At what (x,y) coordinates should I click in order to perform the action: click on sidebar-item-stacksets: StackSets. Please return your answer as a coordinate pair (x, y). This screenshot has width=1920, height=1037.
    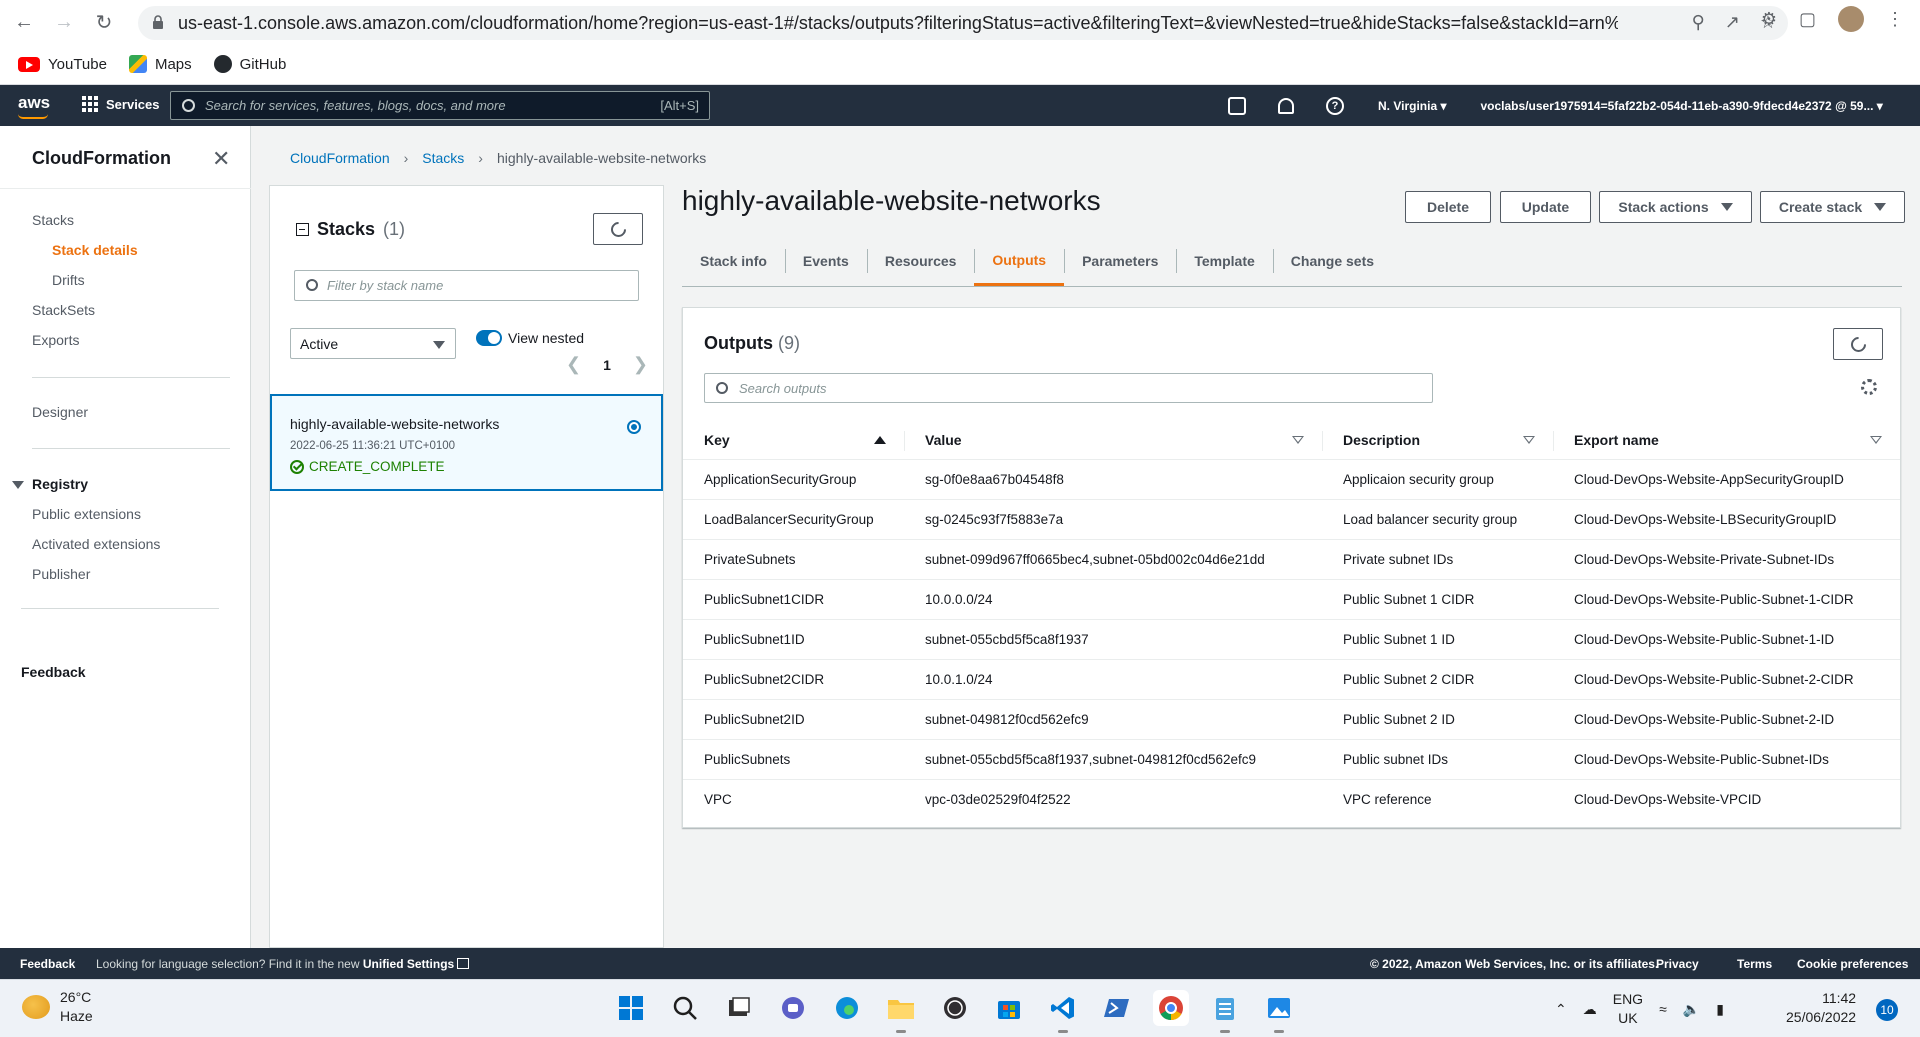
    Looking at the image, I should click on (63, 310).